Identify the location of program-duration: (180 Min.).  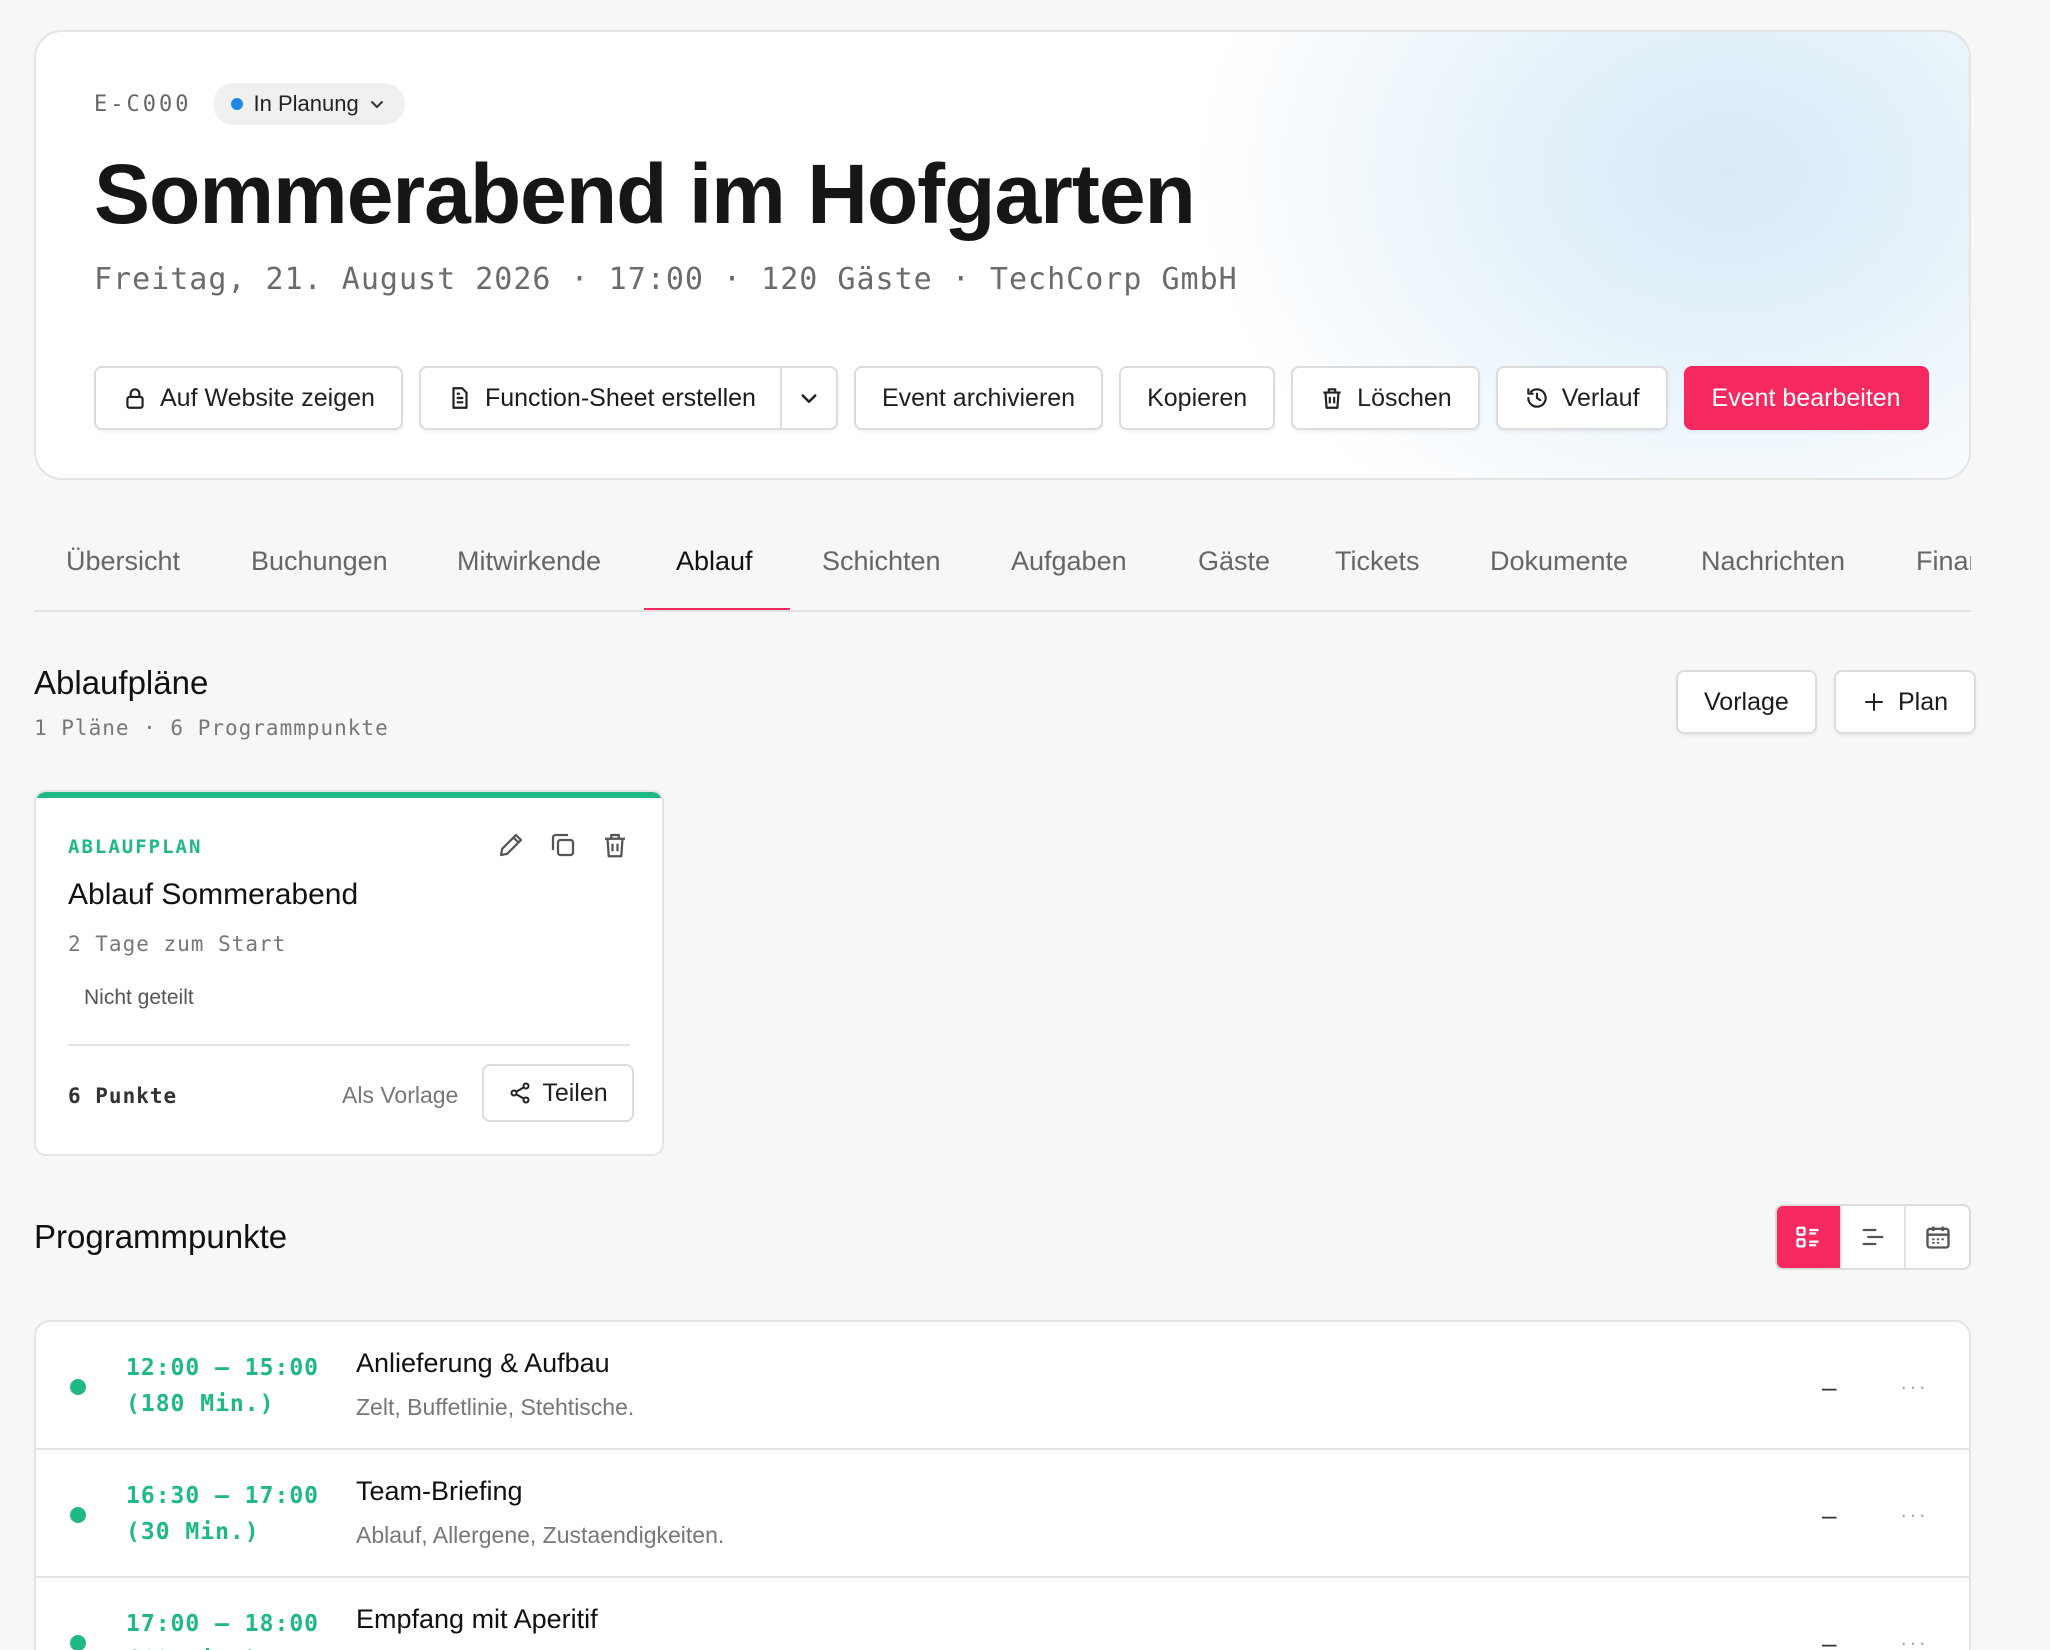
(200, 1404).